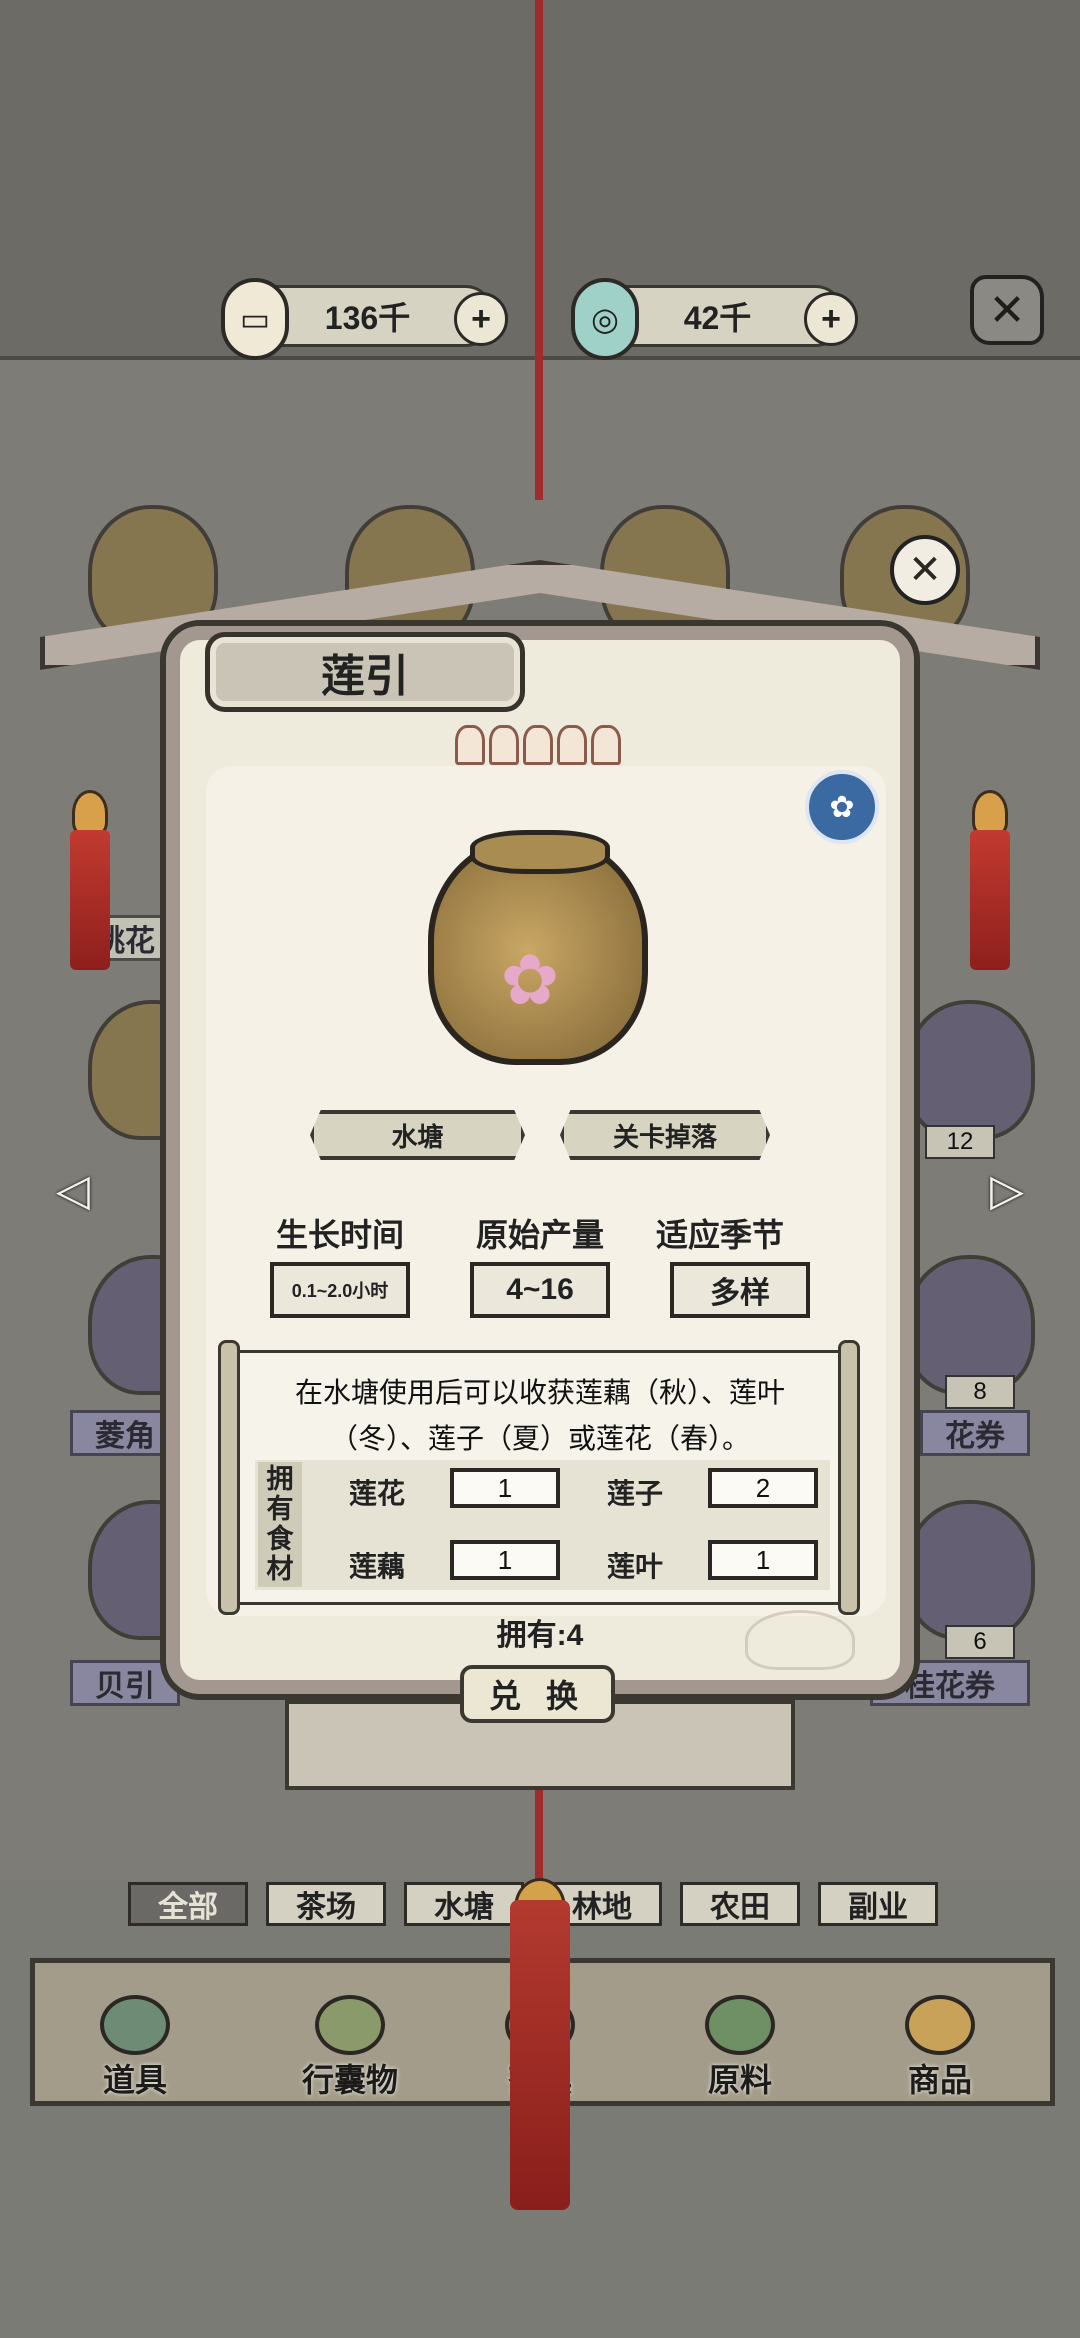  Describe the element at coordinates (740, 2025) in the screenshot. I see `materials-icon` at that location.